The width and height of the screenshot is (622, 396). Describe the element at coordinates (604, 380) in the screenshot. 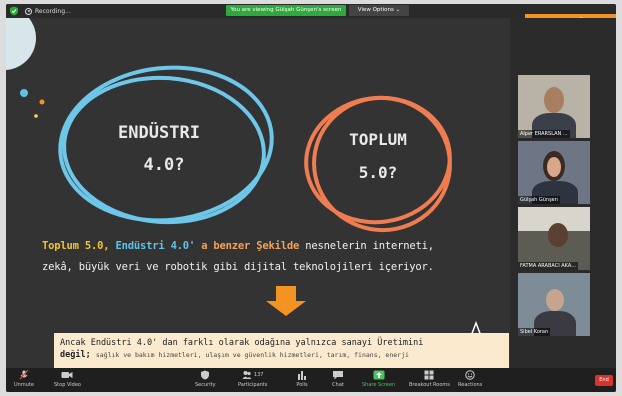

I see `end-meeting-button: End` at that location.